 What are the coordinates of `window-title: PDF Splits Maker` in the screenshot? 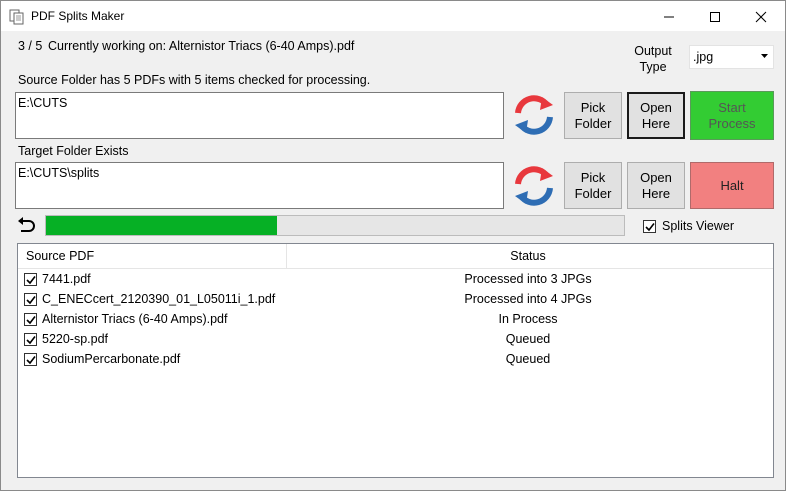 It's located at (78, 16).